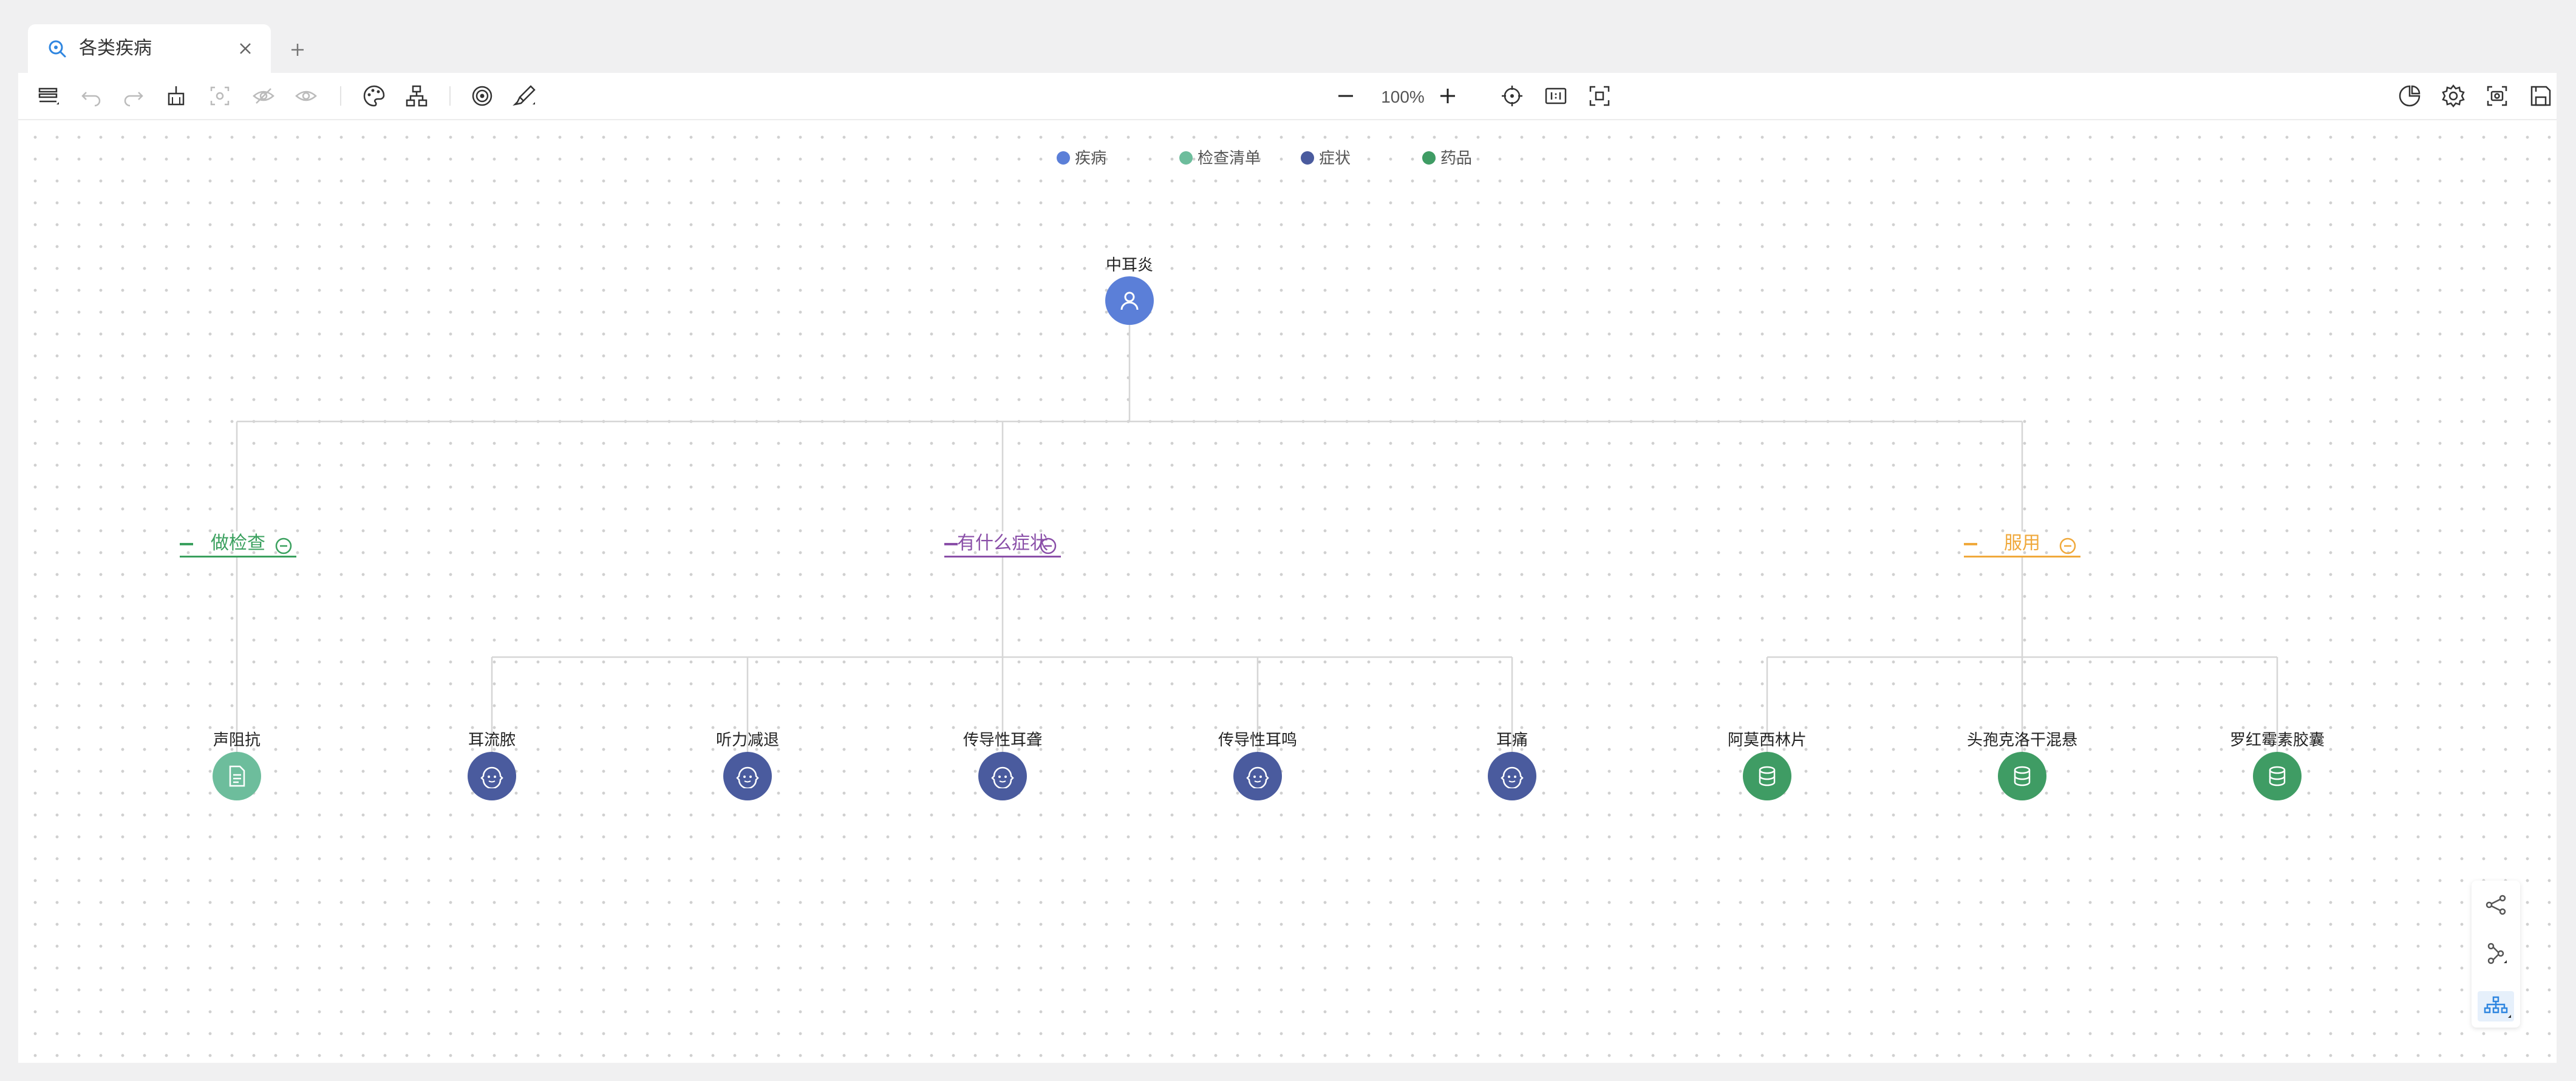  I want to click on branch-symptoms: 有什么症状, so click(1003, 544).